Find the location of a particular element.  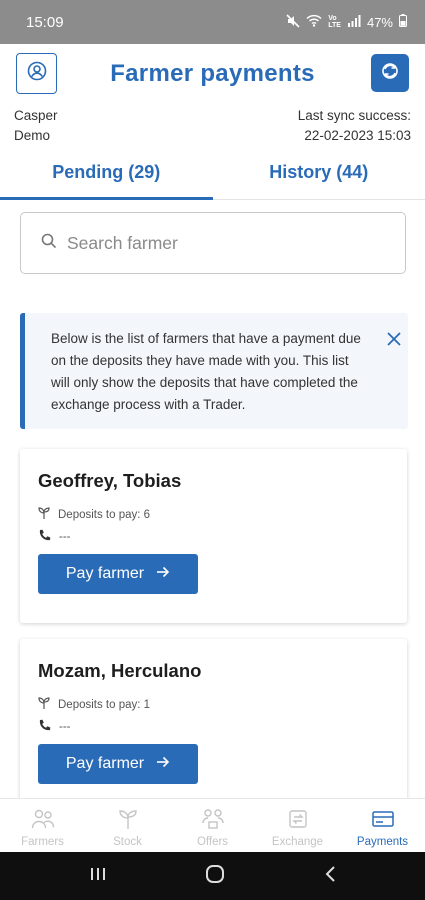

offers-icon is located at coordinates (213, 820).